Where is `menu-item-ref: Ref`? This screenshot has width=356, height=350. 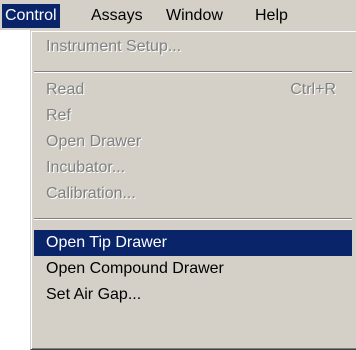 menu-item-ref: Ref is located at coordinates (193, 116).